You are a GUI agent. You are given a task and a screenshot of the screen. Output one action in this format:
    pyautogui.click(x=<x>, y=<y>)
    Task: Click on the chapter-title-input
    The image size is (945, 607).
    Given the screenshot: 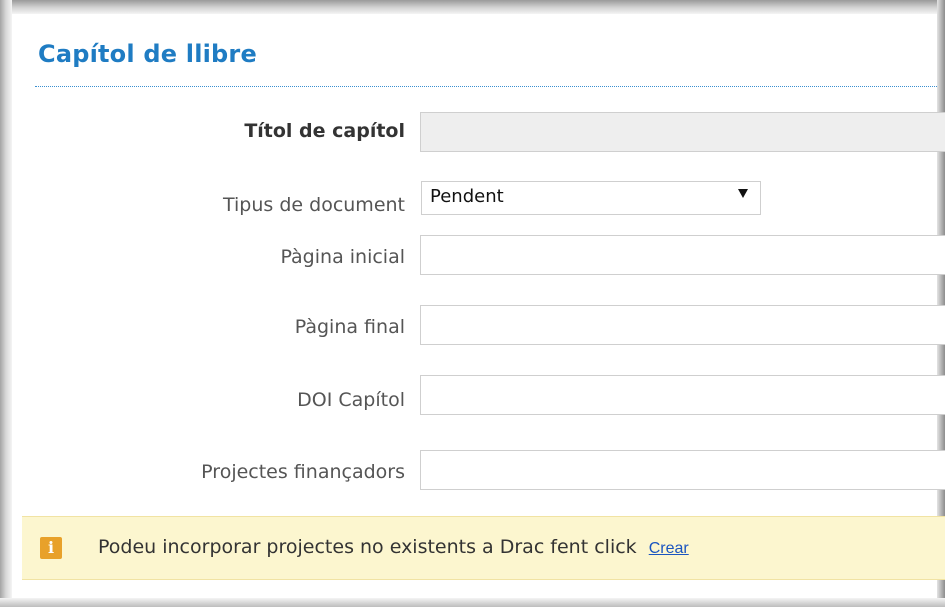 What is the action you would take?
    pyautogui.click(x=682, y=132)
    